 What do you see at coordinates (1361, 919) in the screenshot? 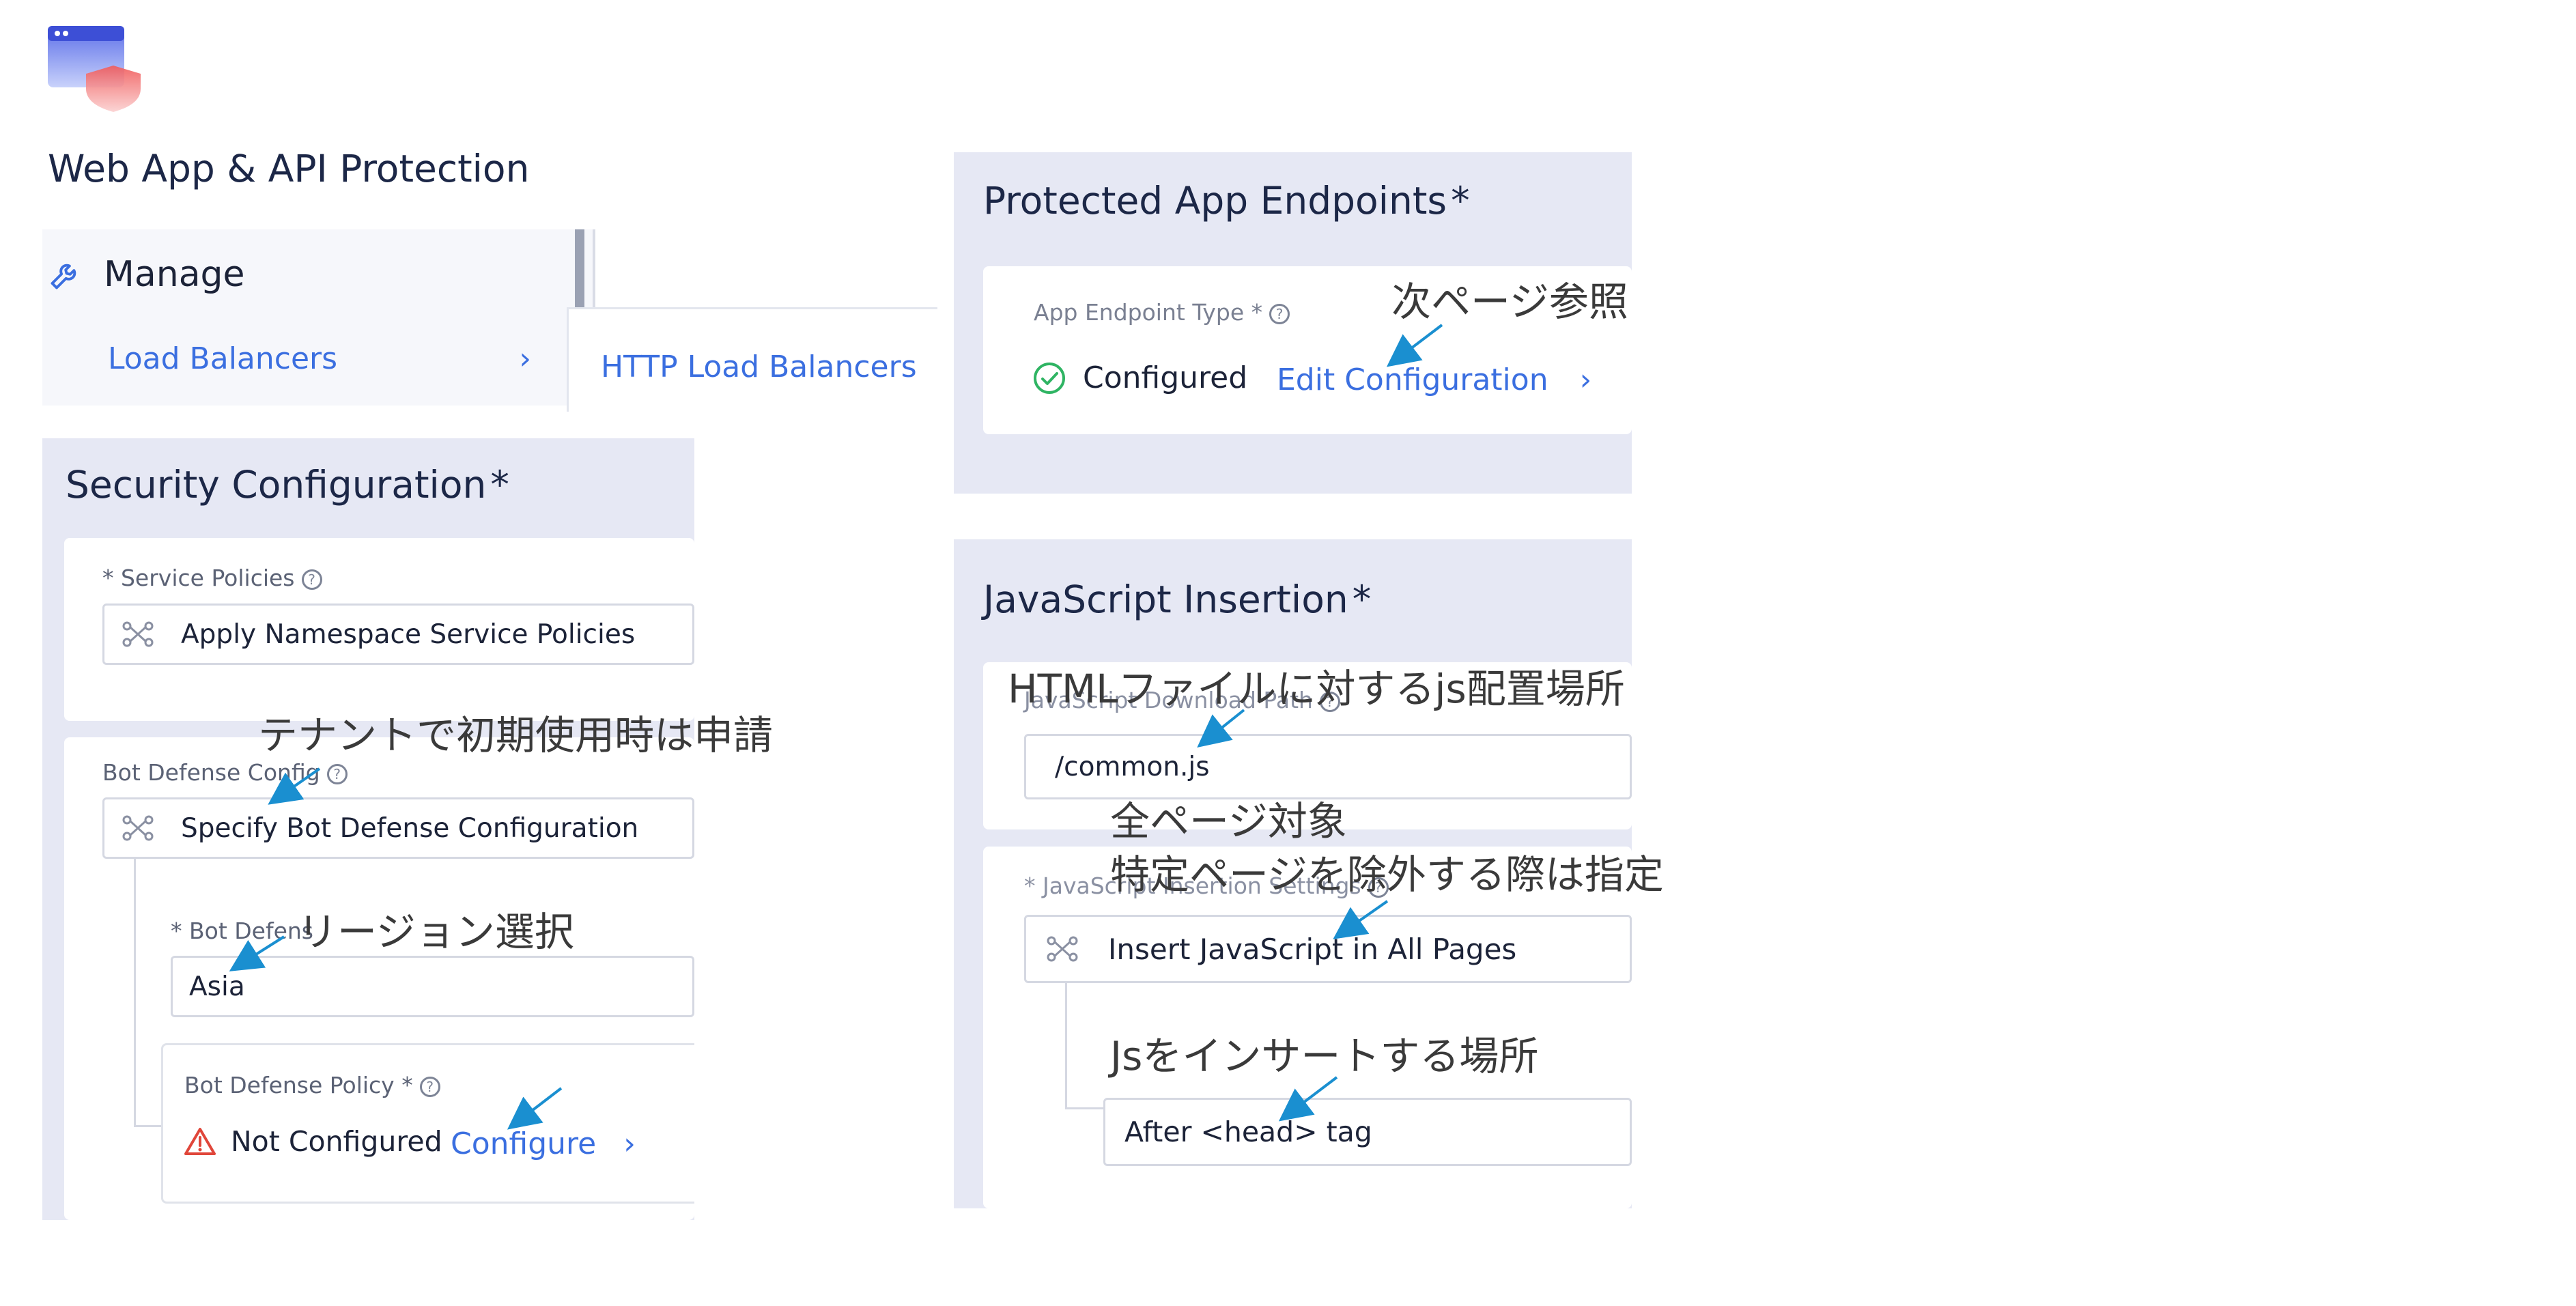
I see `arrow-all-pages` at bounding box center [1361, 919].